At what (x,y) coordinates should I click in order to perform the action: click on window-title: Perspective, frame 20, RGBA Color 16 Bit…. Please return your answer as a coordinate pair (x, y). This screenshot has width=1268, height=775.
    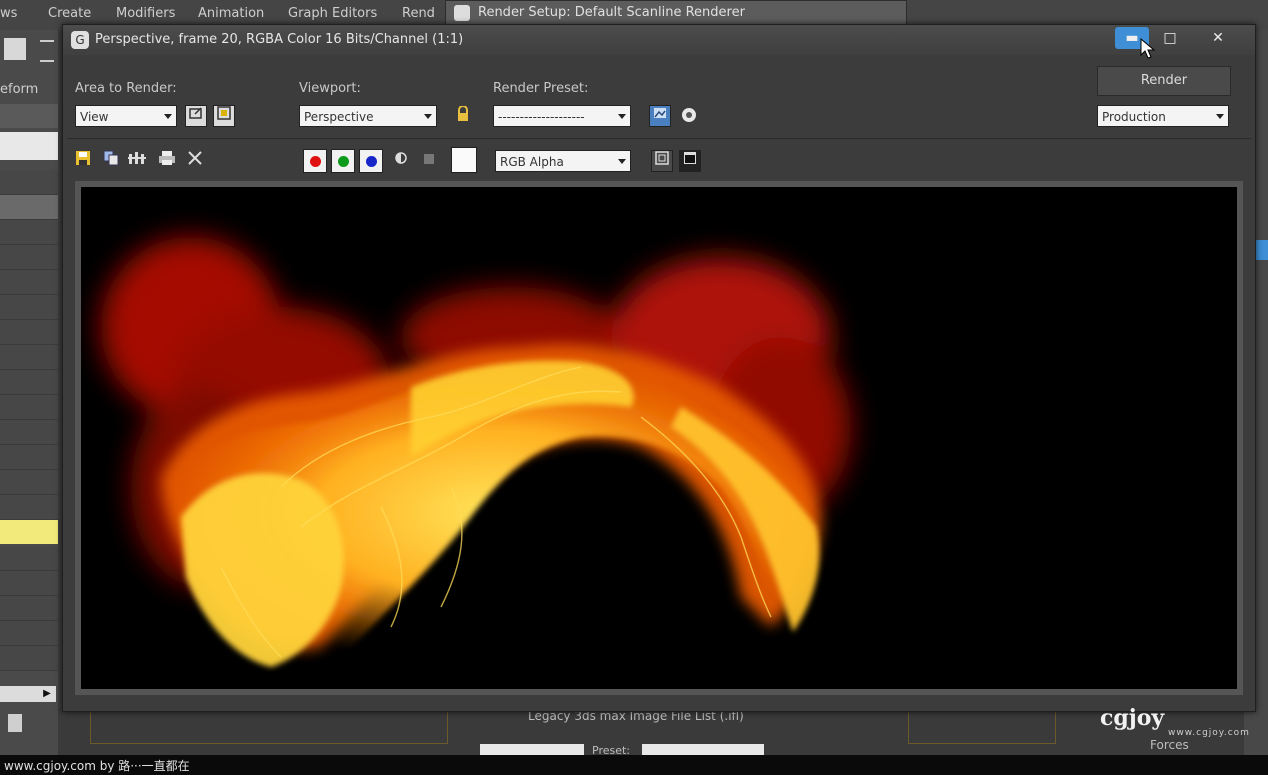
    Looking at the image, I should click on (279, 39).